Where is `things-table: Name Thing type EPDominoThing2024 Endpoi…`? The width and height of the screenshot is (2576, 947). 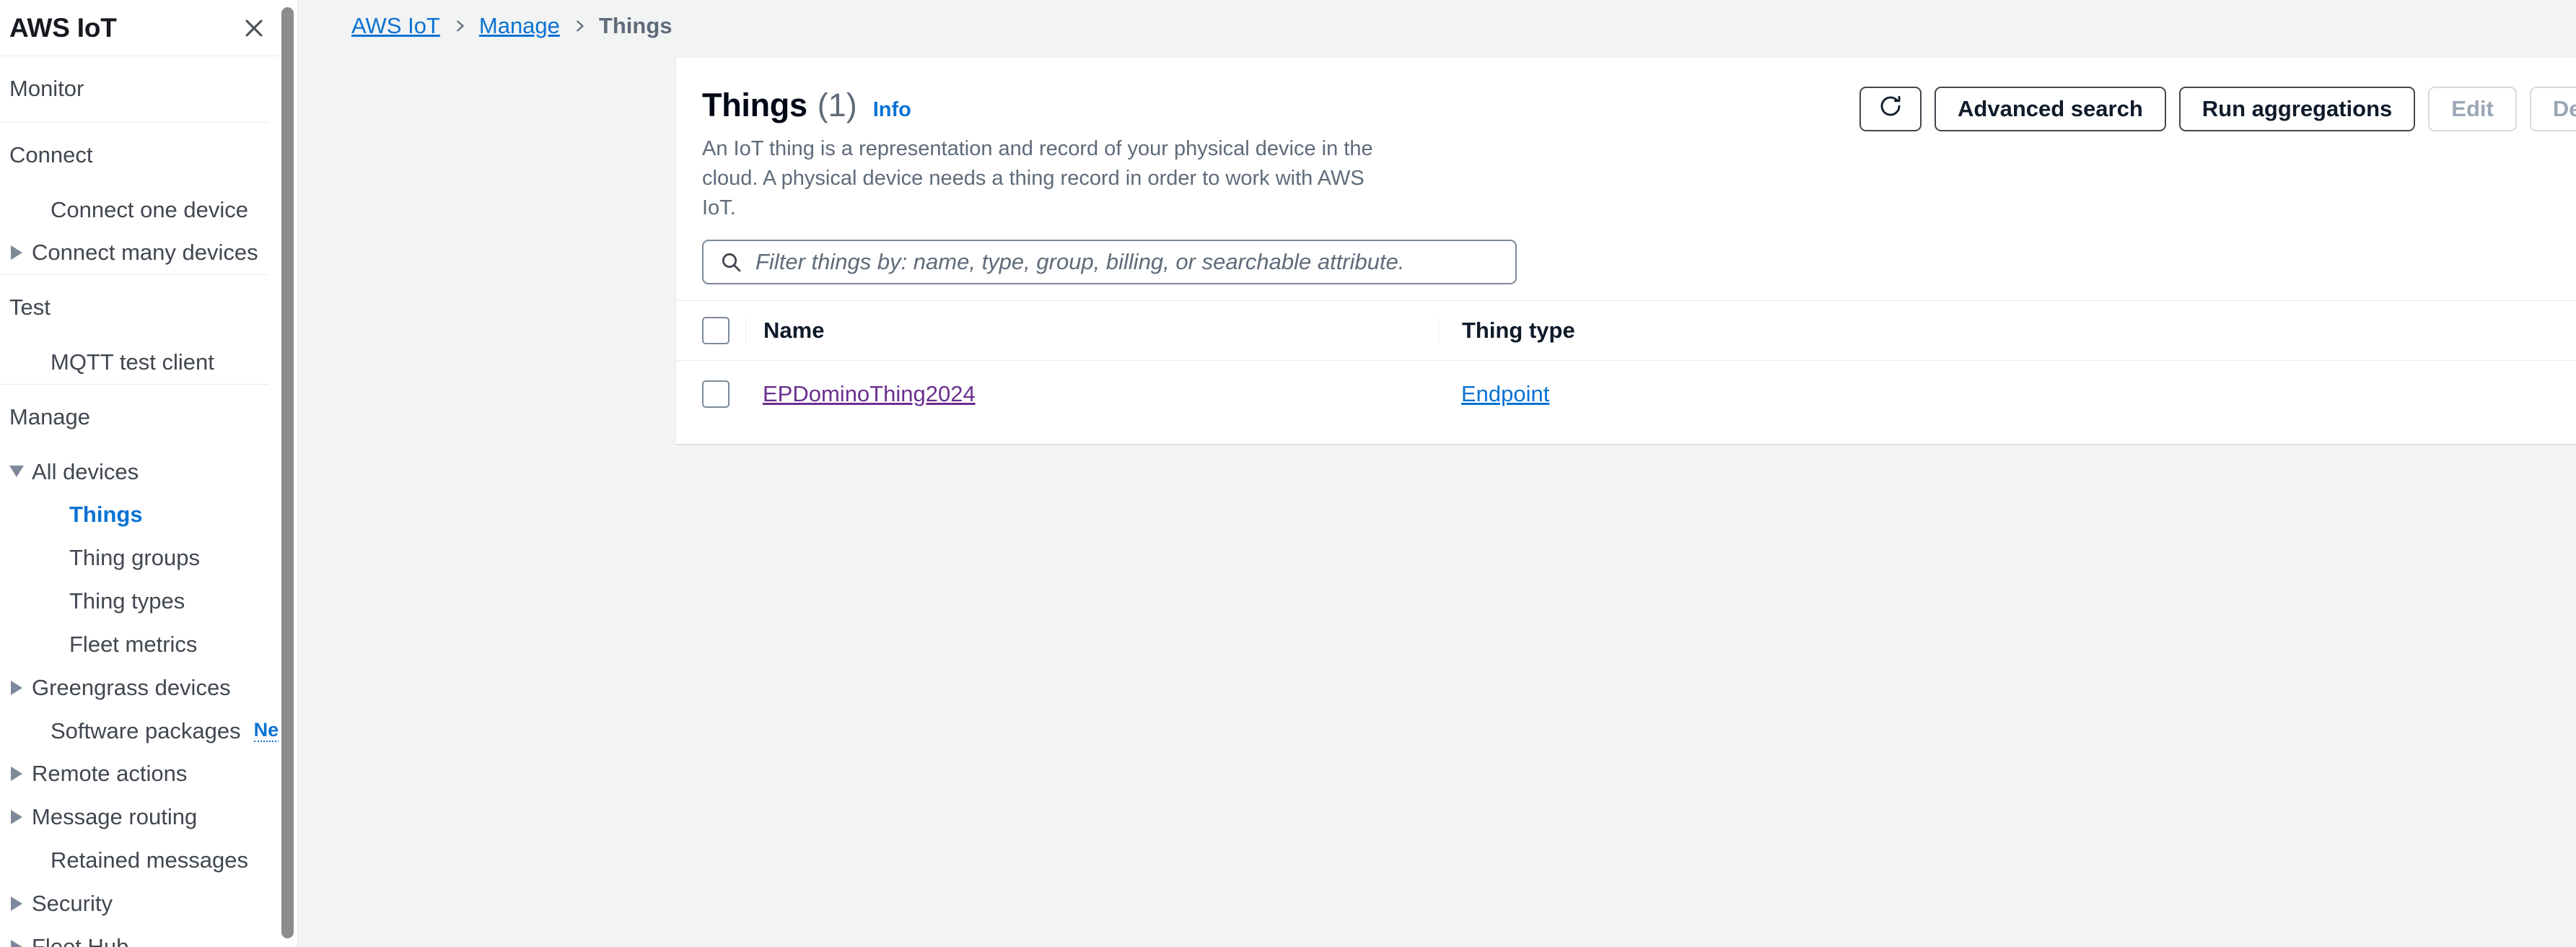
things-table: Name Thing type EPDominoThing2024 Endpoi… is located at coordinates (1626, 363).